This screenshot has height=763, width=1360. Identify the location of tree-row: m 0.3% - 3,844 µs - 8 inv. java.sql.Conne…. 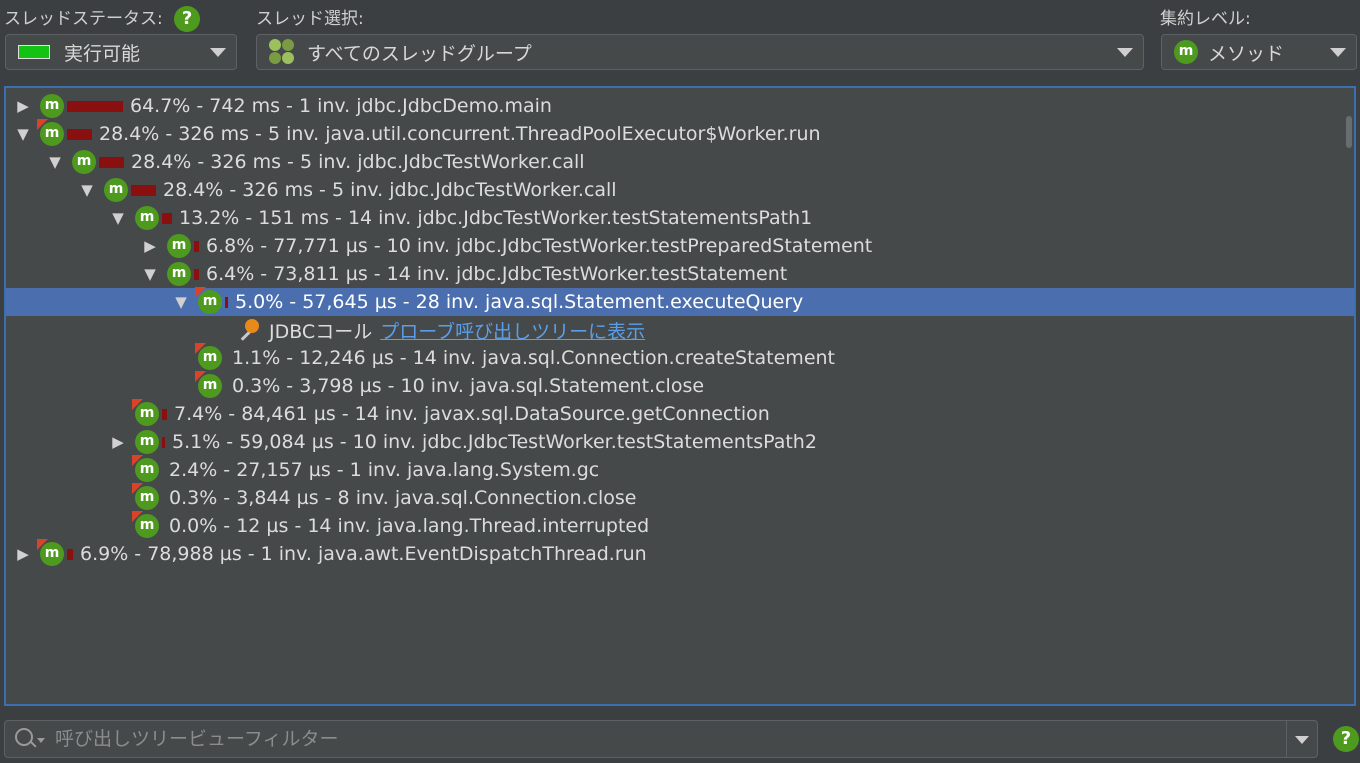
(680, 497).